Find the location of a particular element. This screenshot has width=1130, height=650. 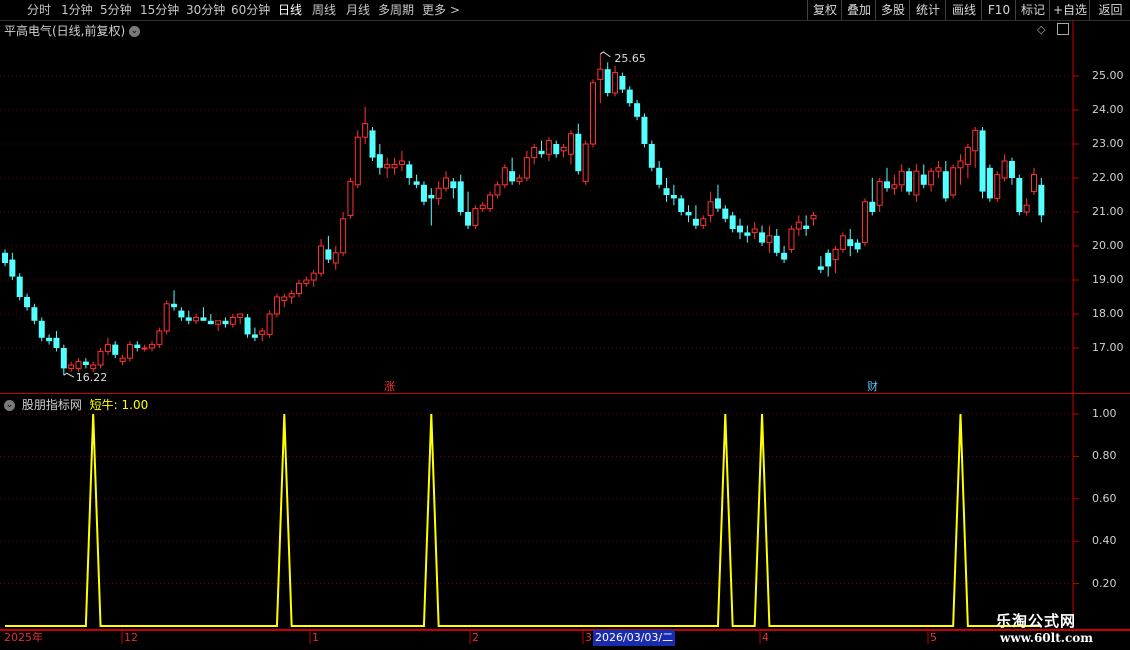

timeframe-7: 周线 is located at coordinates (324, 10).